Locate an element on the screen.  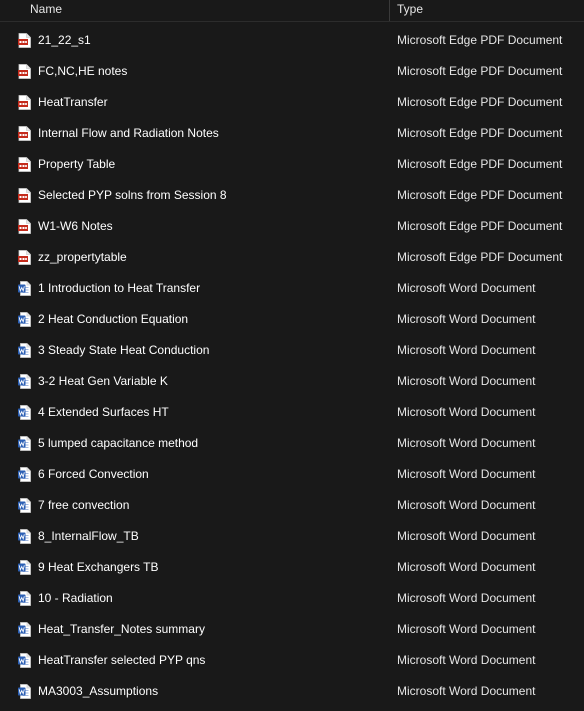
file-row: 21_22_s1 Microsoft Edge PDF Document is located at coordinates (292, 40).